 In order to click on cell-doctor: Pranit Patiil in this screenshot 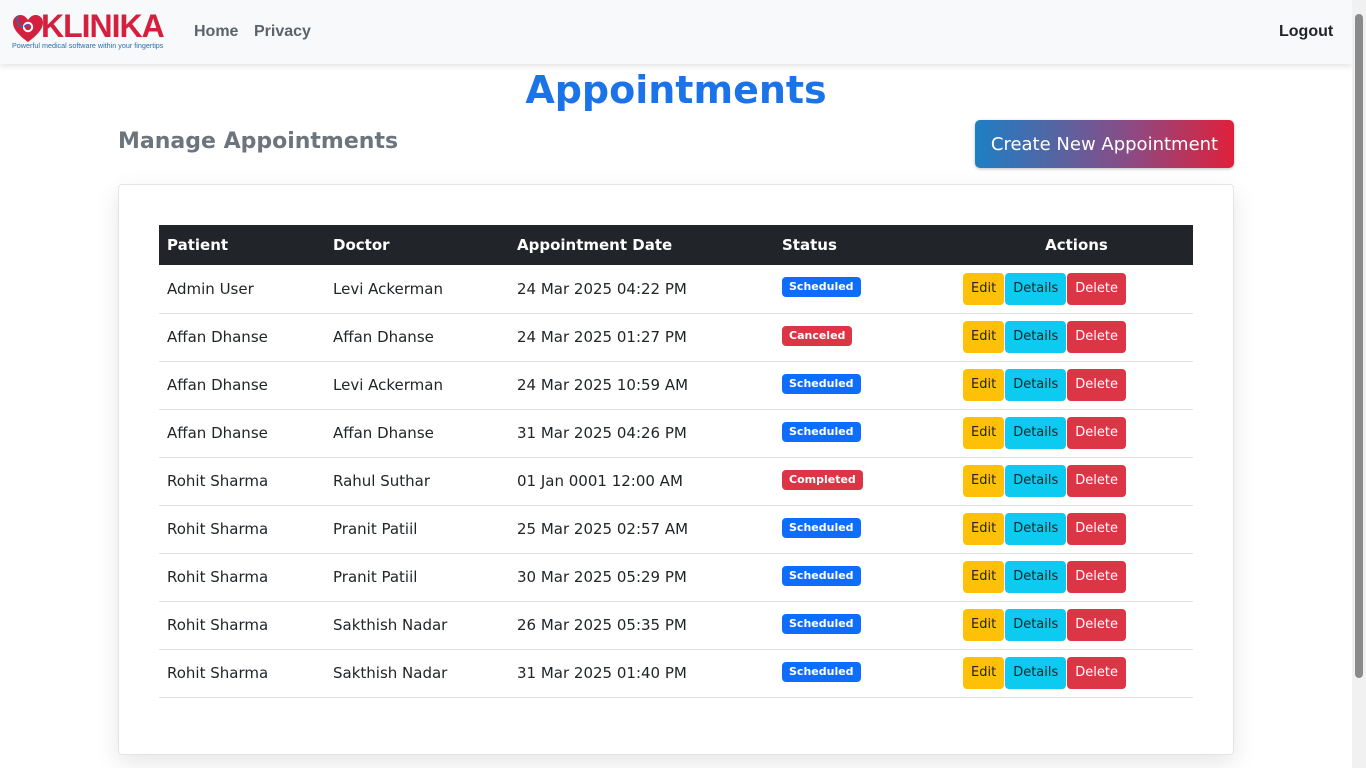, I will do `click(375, 577)`.